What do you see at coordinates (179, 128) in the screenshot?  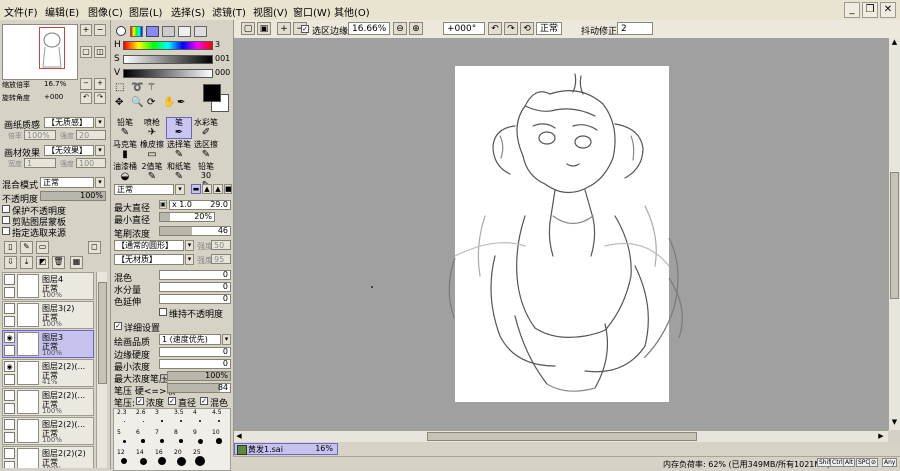 I see `tool-2: 笔 ✒` at bounding box center [179, 128].